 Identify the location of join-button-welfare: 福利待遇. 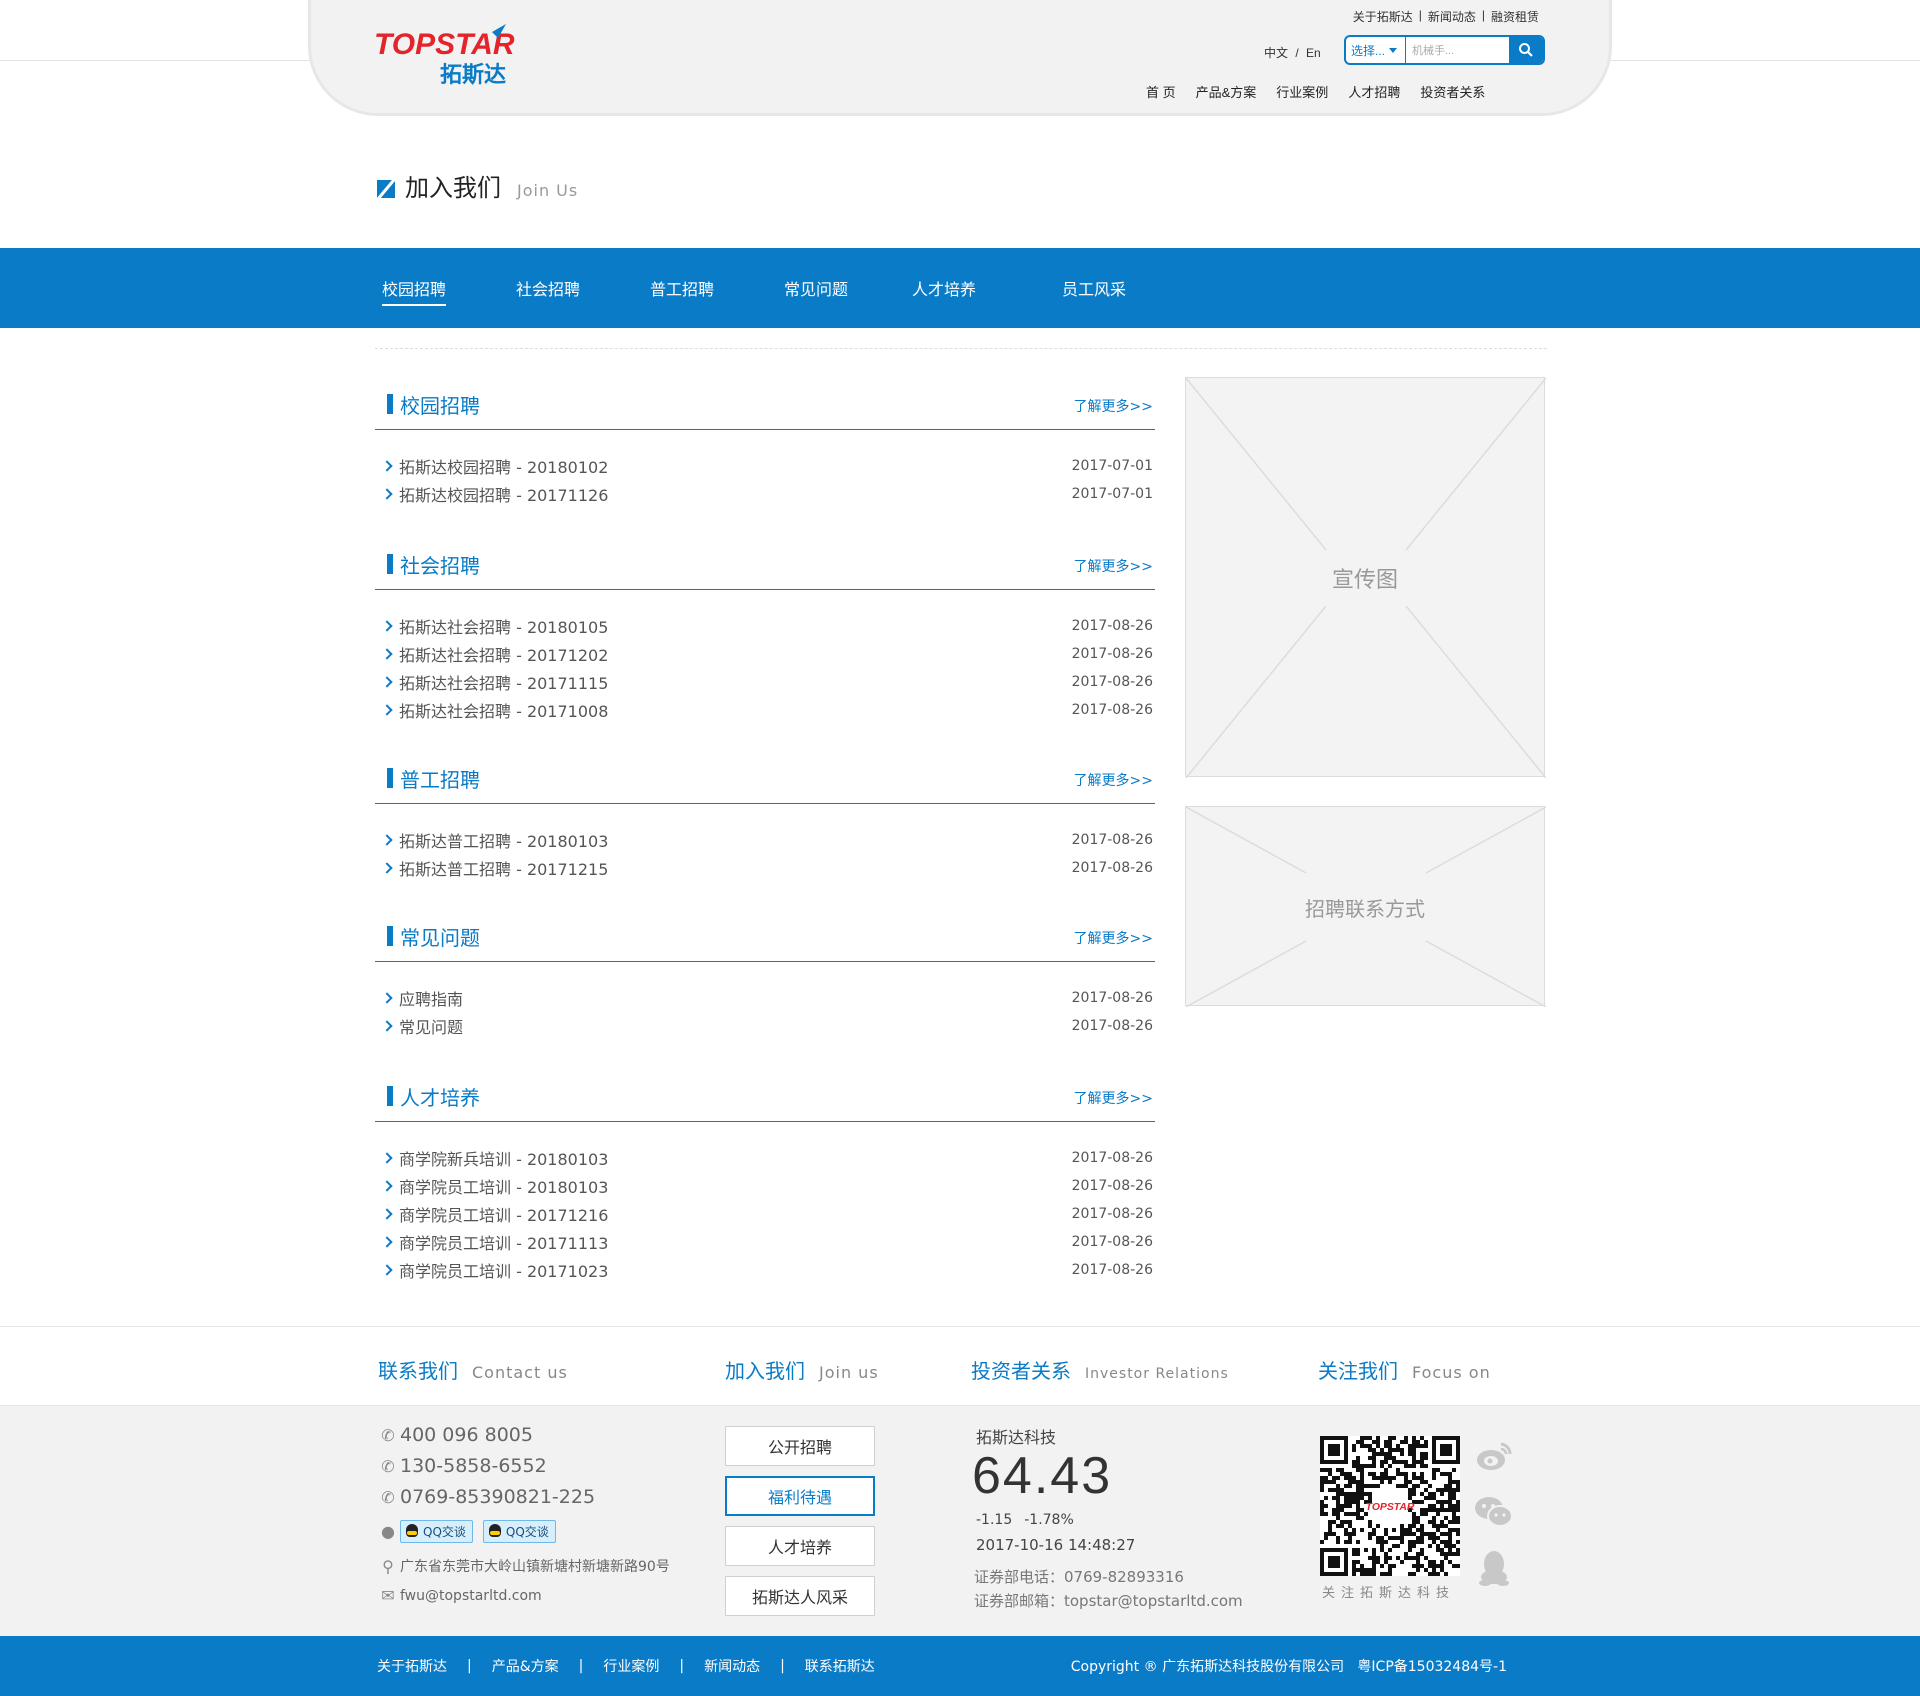
(800, 1496).